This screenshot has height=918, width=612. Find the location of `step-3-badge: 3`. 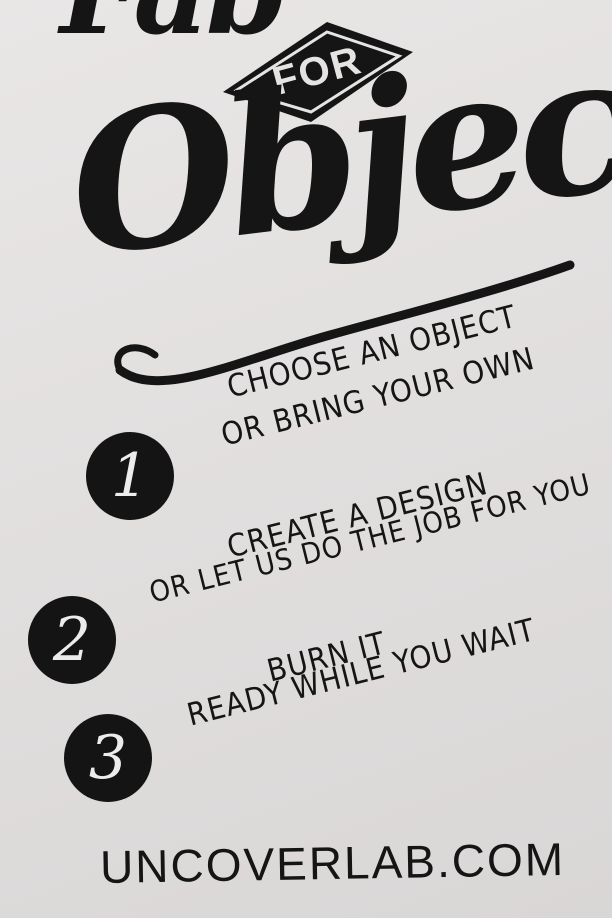

step-3-badge: 3 is located at coordinates (108, 758).